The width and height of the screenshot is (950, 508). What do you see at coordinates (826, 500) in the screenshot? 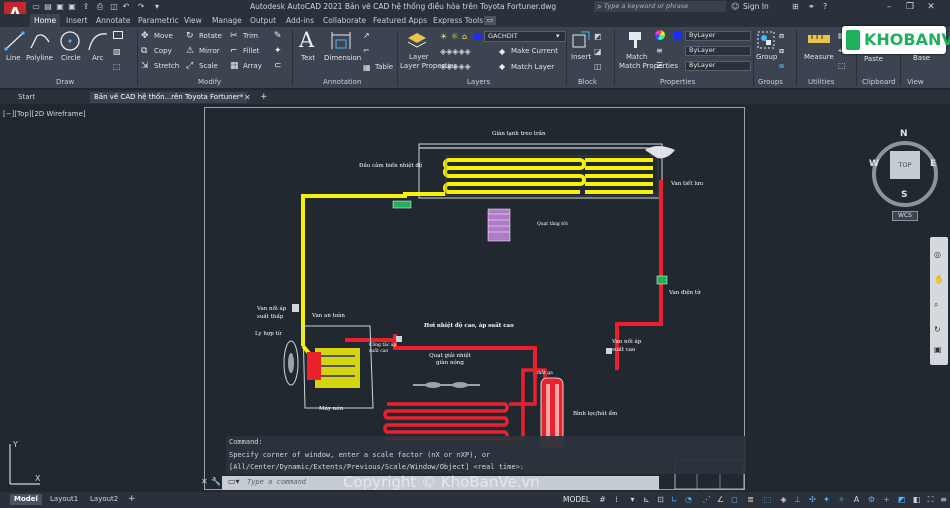
I see `annotation-visibility-icon: ✦` at bounding box center [826, 500].